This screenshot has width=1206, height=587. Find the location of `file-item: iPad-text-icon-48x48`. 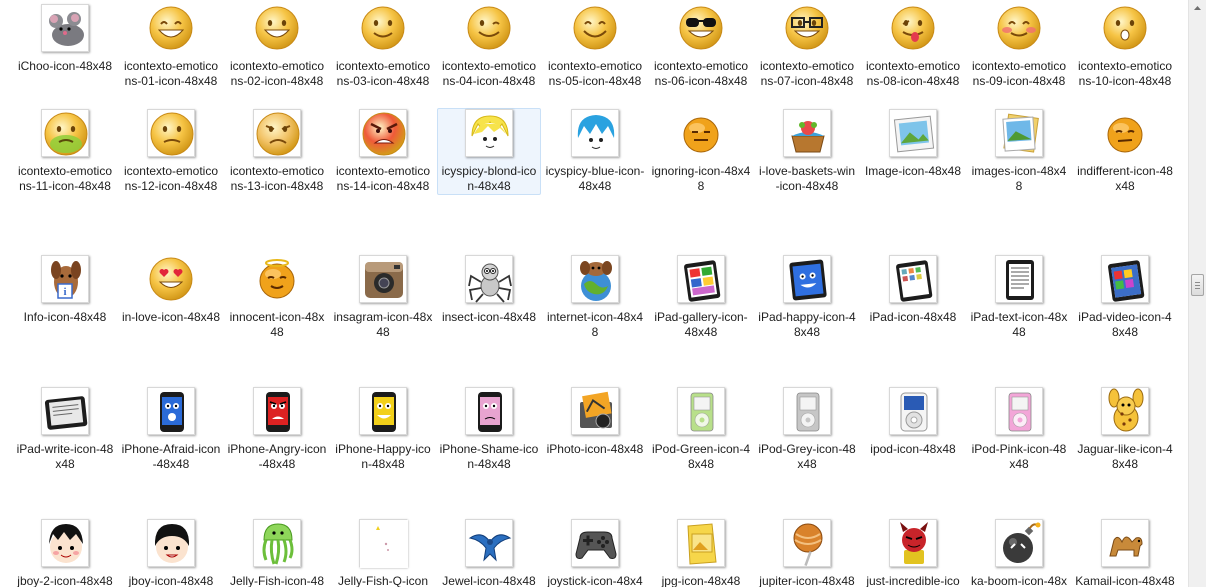

file-item: iPad-text-icon-48x48 is located at coordinates (1019, 297).